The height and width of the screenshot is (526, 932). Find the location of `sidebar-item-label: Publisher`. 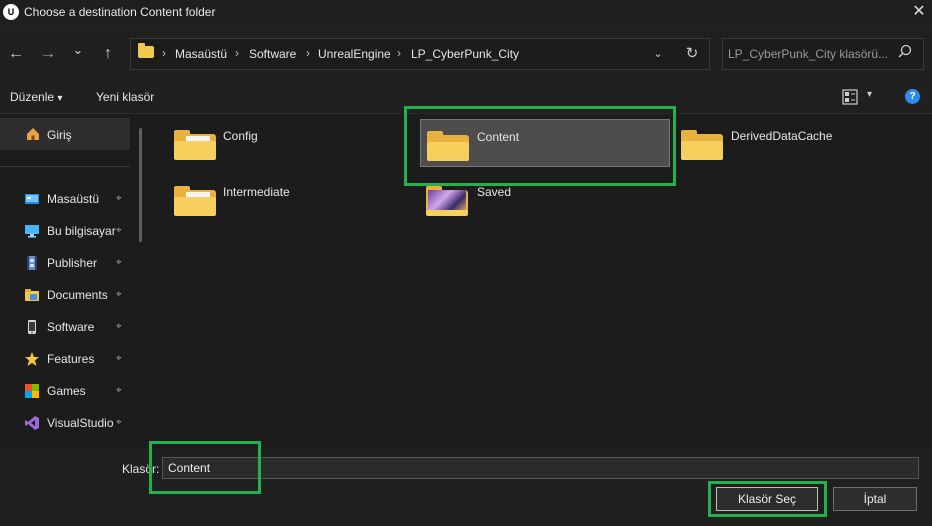

sidebar-item-label: Publisher is located at coordinates (72, 263).